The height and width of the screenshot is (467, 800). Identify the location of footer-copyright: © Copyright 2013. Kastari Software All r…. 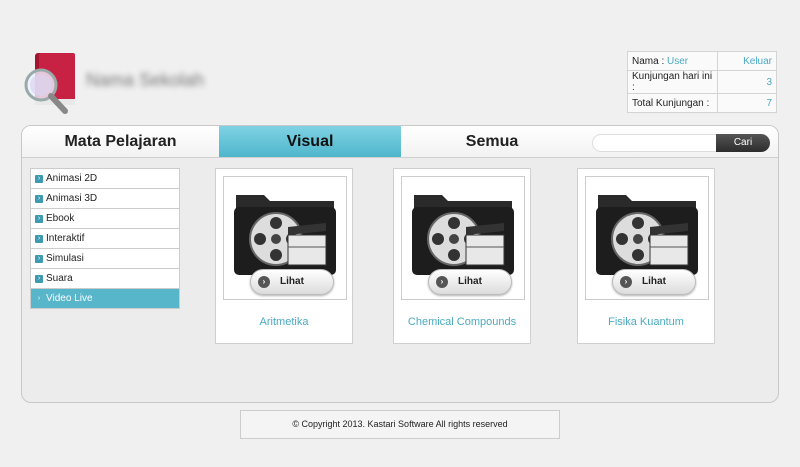
(400, 424).